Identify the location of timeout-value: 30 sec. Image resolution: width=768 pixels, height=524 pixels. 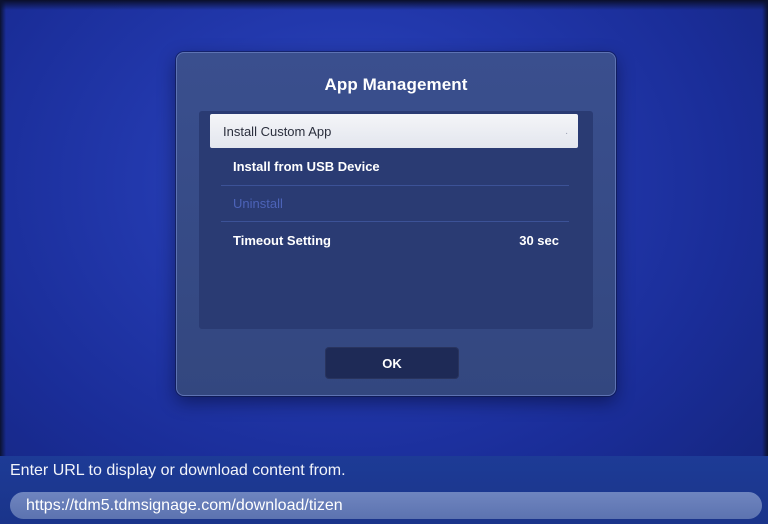
(539, 240).